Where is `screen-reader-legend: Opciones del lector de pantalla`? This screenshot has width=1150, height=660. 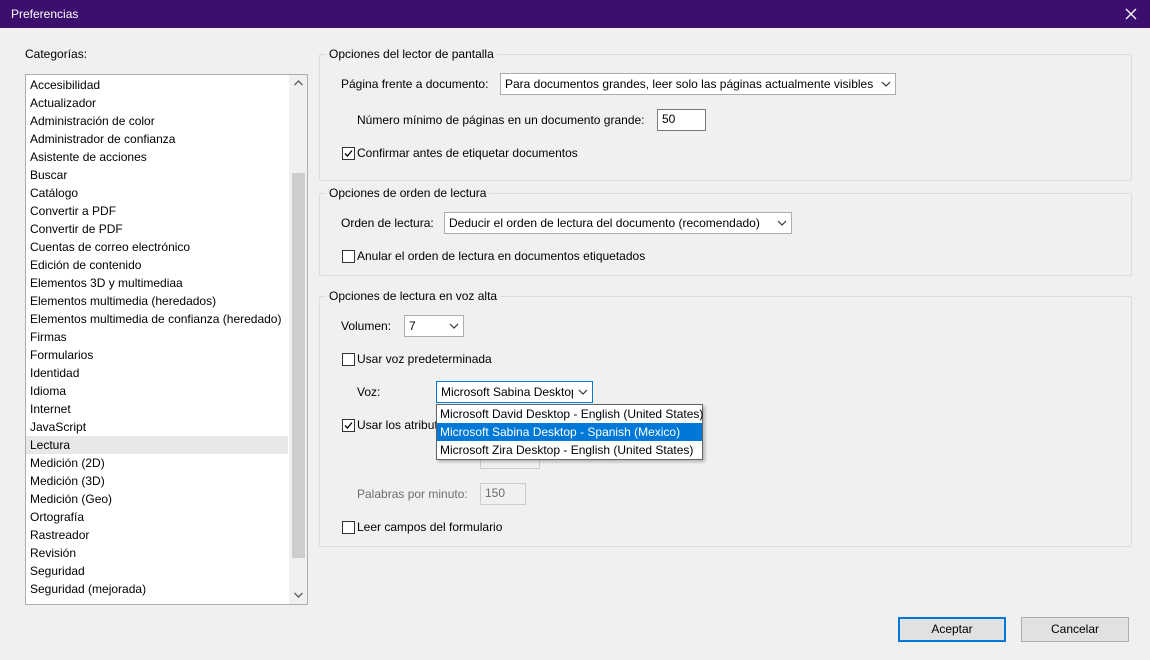
screen-reader-legend: Opciones del lector de pantalla is located at coordinates (411, 54).